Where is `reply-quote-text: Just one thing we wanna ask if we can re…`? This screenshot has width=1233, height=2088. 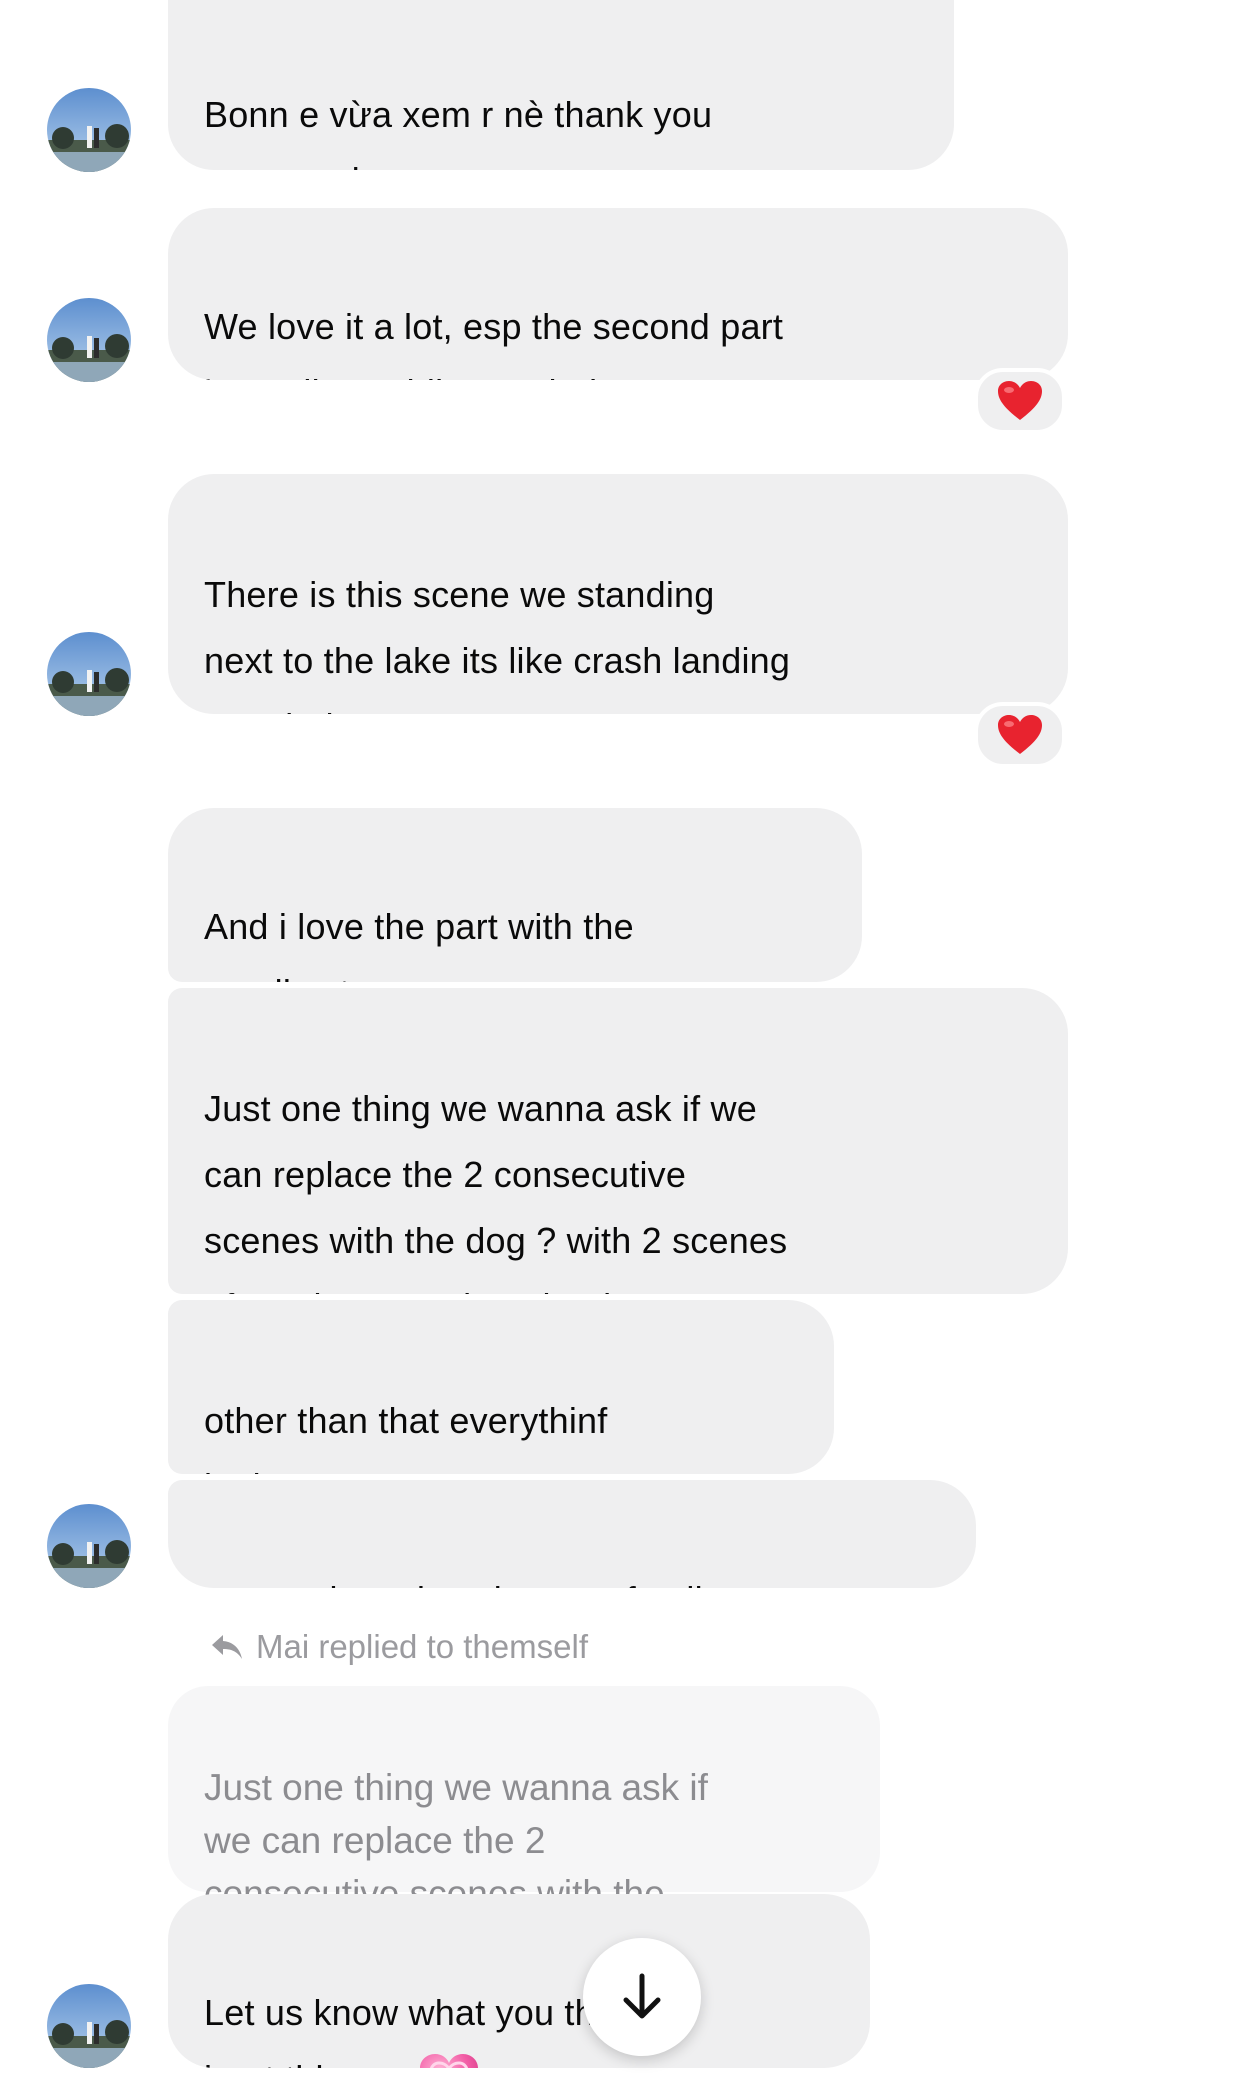
reply-quote-text: Just one thing we wanna ask if we can re… is located at coordinates (456, 1840).